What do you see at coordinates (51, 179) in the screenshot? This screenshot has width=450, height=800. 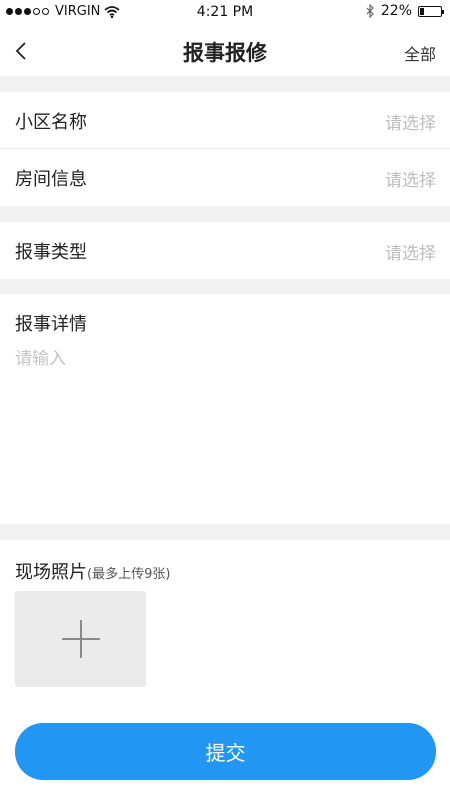 I see `room-label: 房间信息` at bounding box center [51, 179].